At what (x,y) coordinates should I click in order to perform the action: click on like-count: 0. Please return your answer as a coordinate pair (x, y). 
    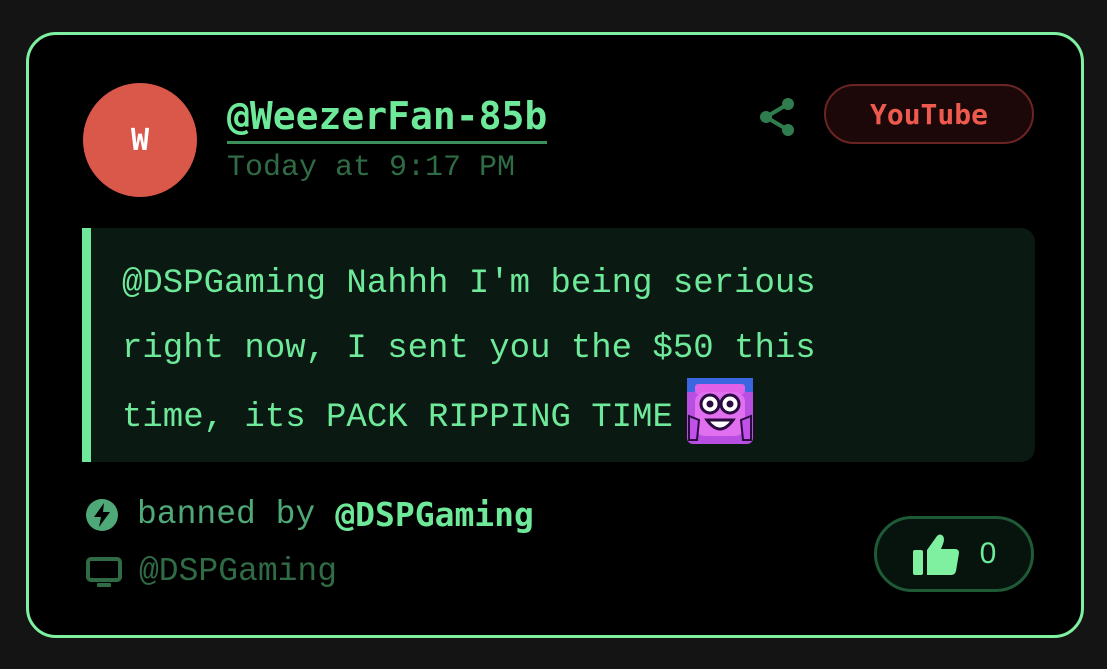
    Looking at the image, I should click on (988, 553).